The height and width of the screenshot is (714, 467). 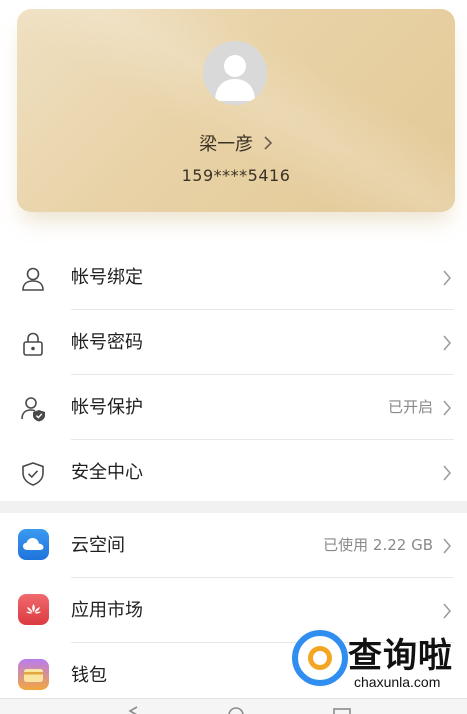 What do you see at coordinates (107, 277) in the screenshot?
I see `list-item-label: 帐号绑定` at bounding box center [107, 277].